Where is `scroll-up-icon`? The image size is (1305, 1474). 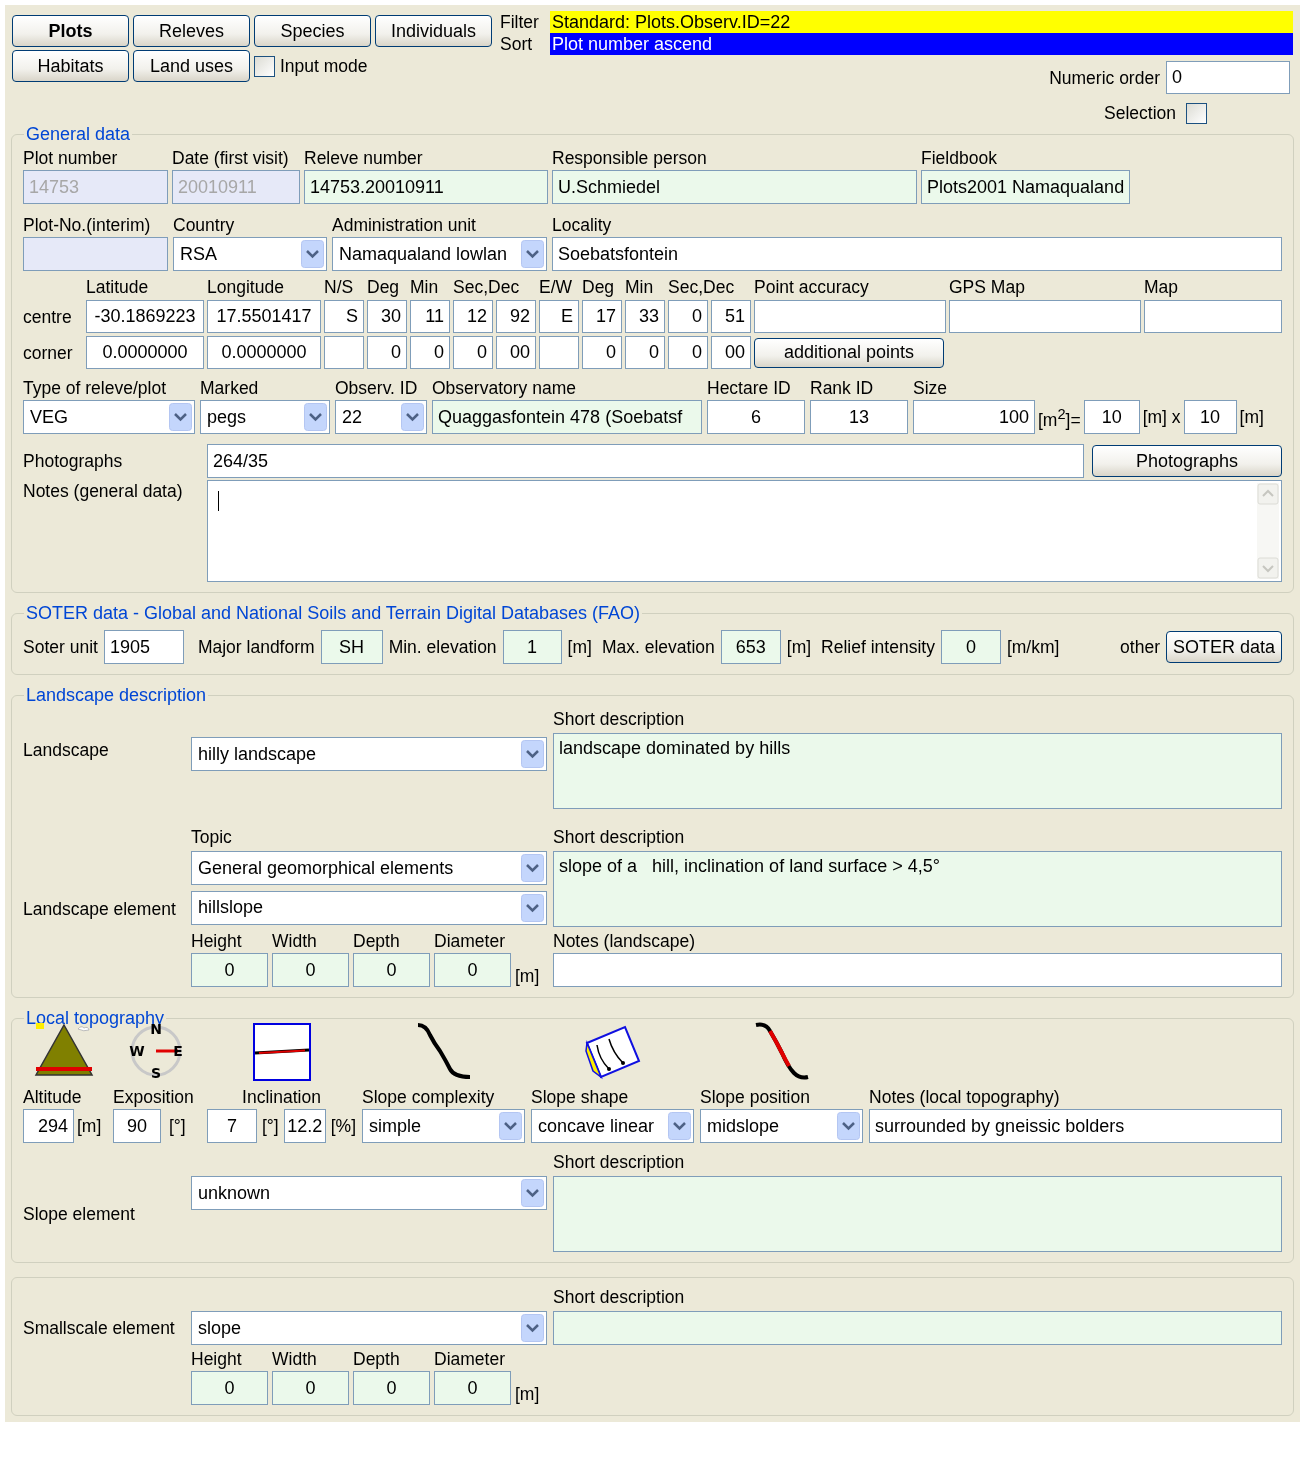
scroll-up-icon is located at coordinates (1268, 494).